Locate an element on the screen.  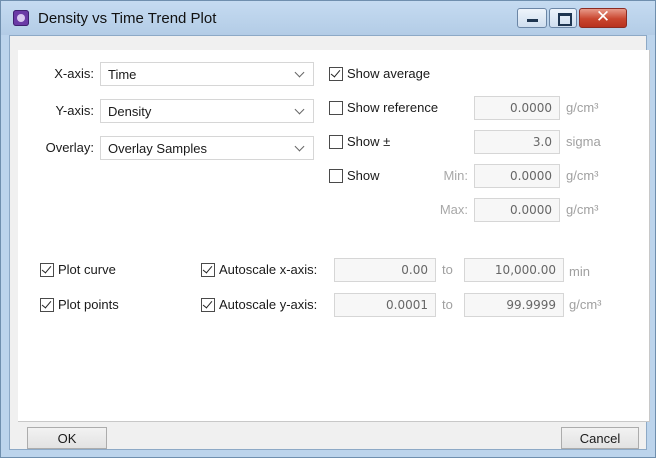
sigma-unit: sigma is located at coordinates (583, 141).